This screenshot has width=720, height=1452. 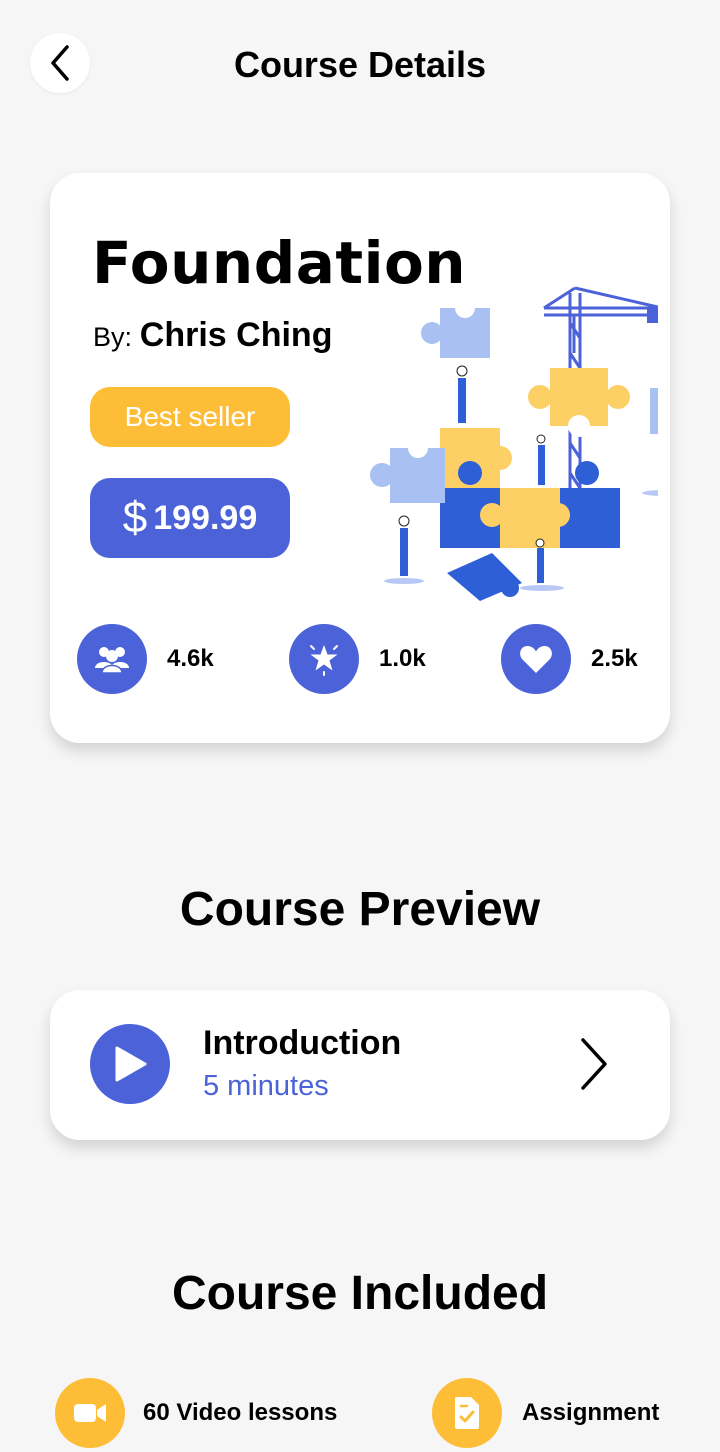 I want to click on price-value: 199.99, so click(x=205, y=517).